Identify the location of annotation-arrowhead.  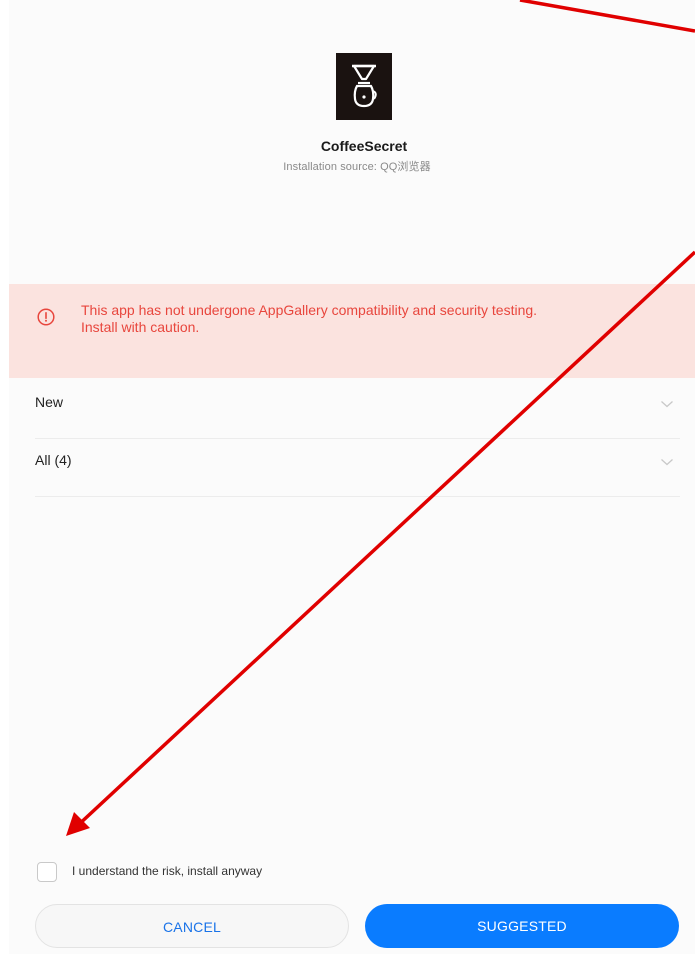
(78, 824).